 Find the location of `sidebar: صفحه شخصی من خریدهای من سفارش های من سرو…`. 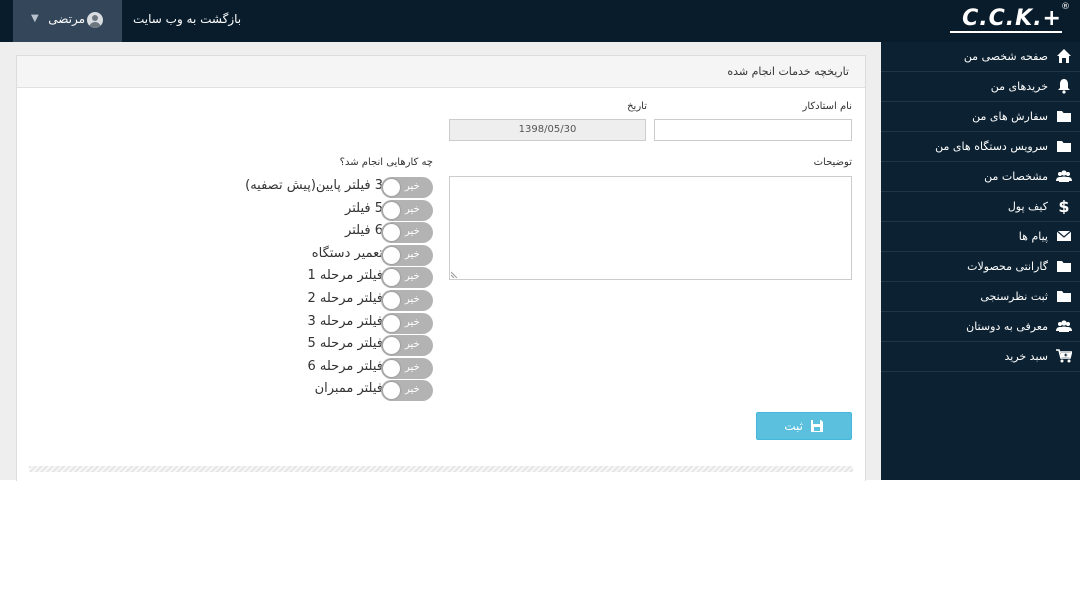

sidebar: صفحه شخصی من خریدهای من سفارش های من سرو… is located at coordinates (980, 261).